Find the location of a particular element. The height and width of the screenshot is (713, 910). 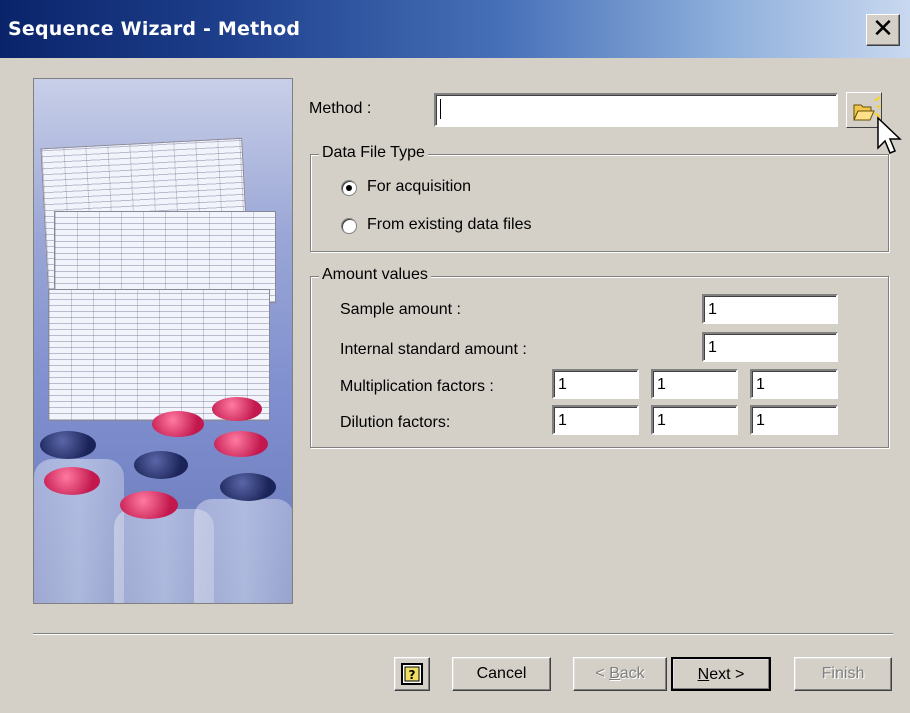

footer-separator is located at coordinates (463, 634).